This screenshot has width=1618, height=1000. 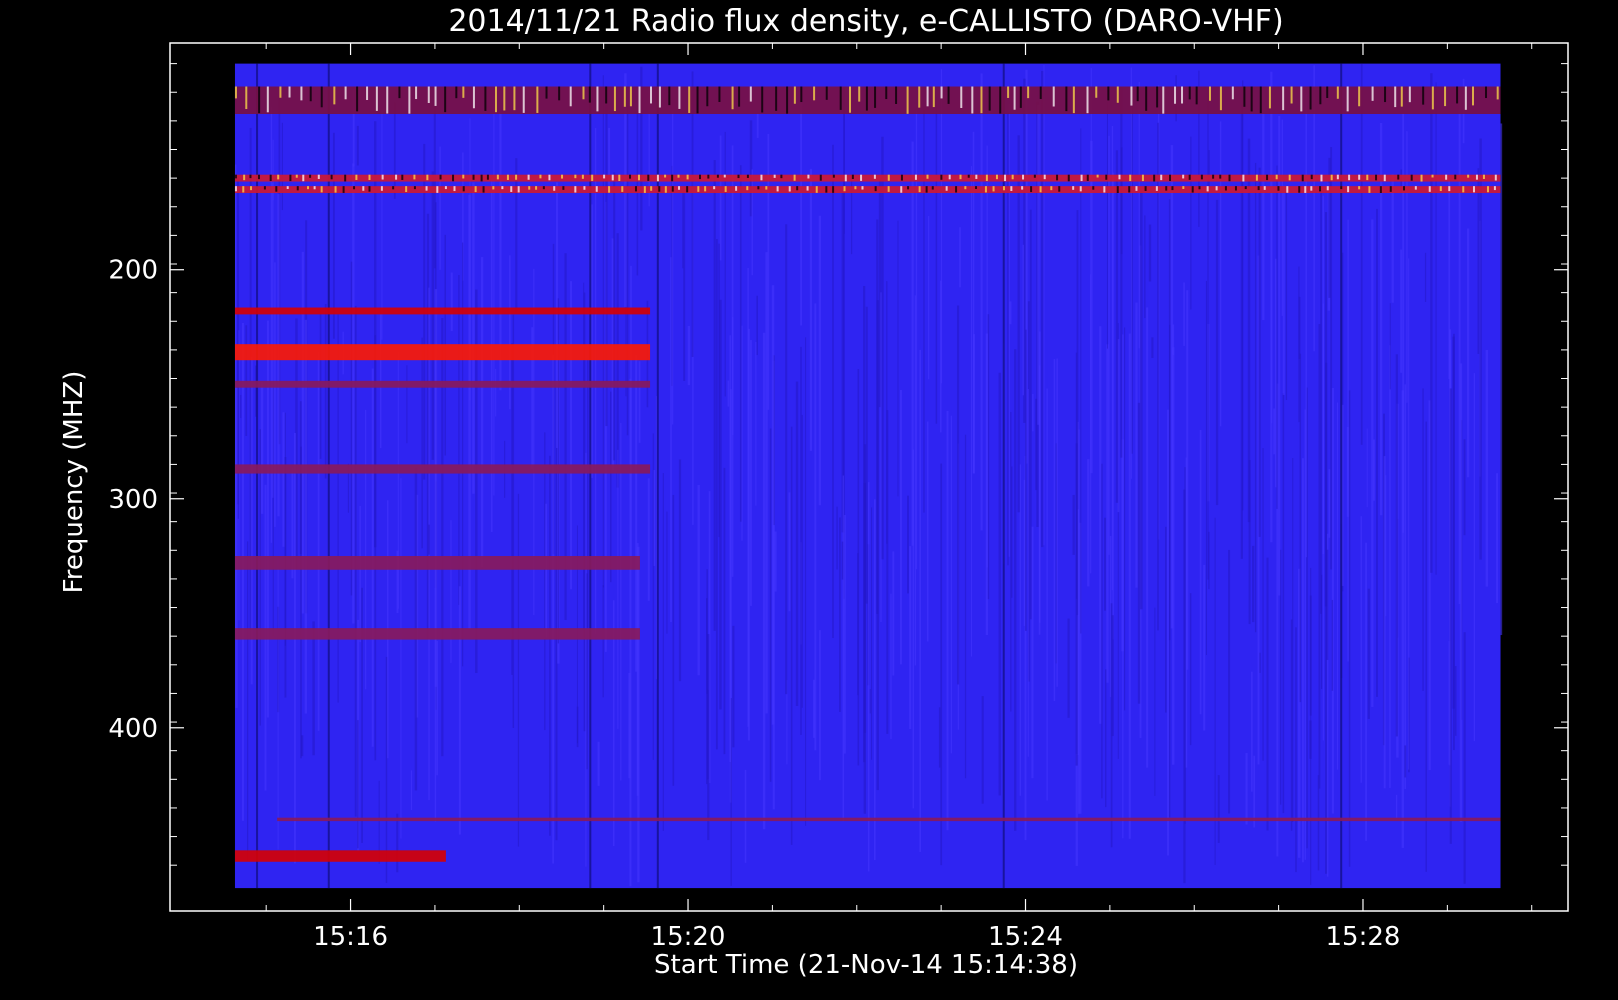 What do you see at coordinates (350, 937) in the screenshot?
I see `x-tick-label: 15:16` at bounding box center [350, 937].